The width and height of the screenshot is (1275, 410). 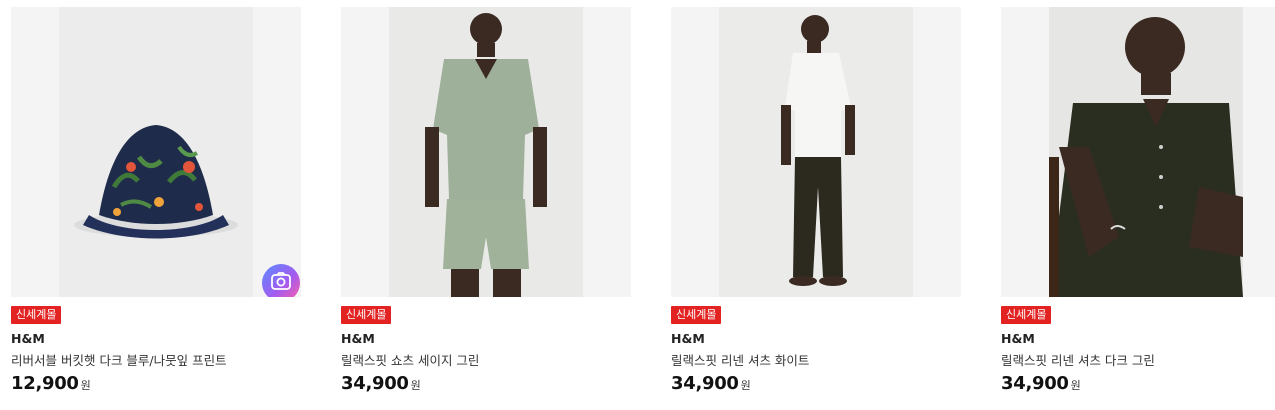 What do you see at coordinates (740, 359) in the screenshot?
I see `product-name: 릴랙스핏 리넨 셔츠 화이트` at bounding box center [740, 359].